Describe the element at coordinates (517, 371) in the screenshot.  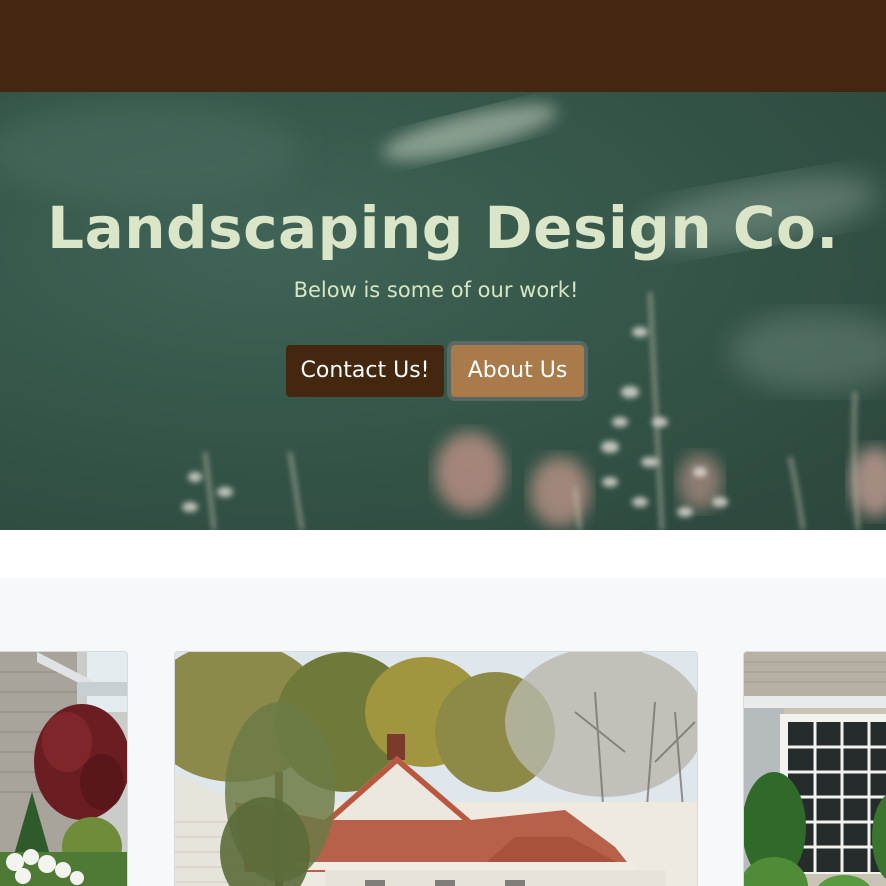
I see `about-us-button: About Us` at that location.